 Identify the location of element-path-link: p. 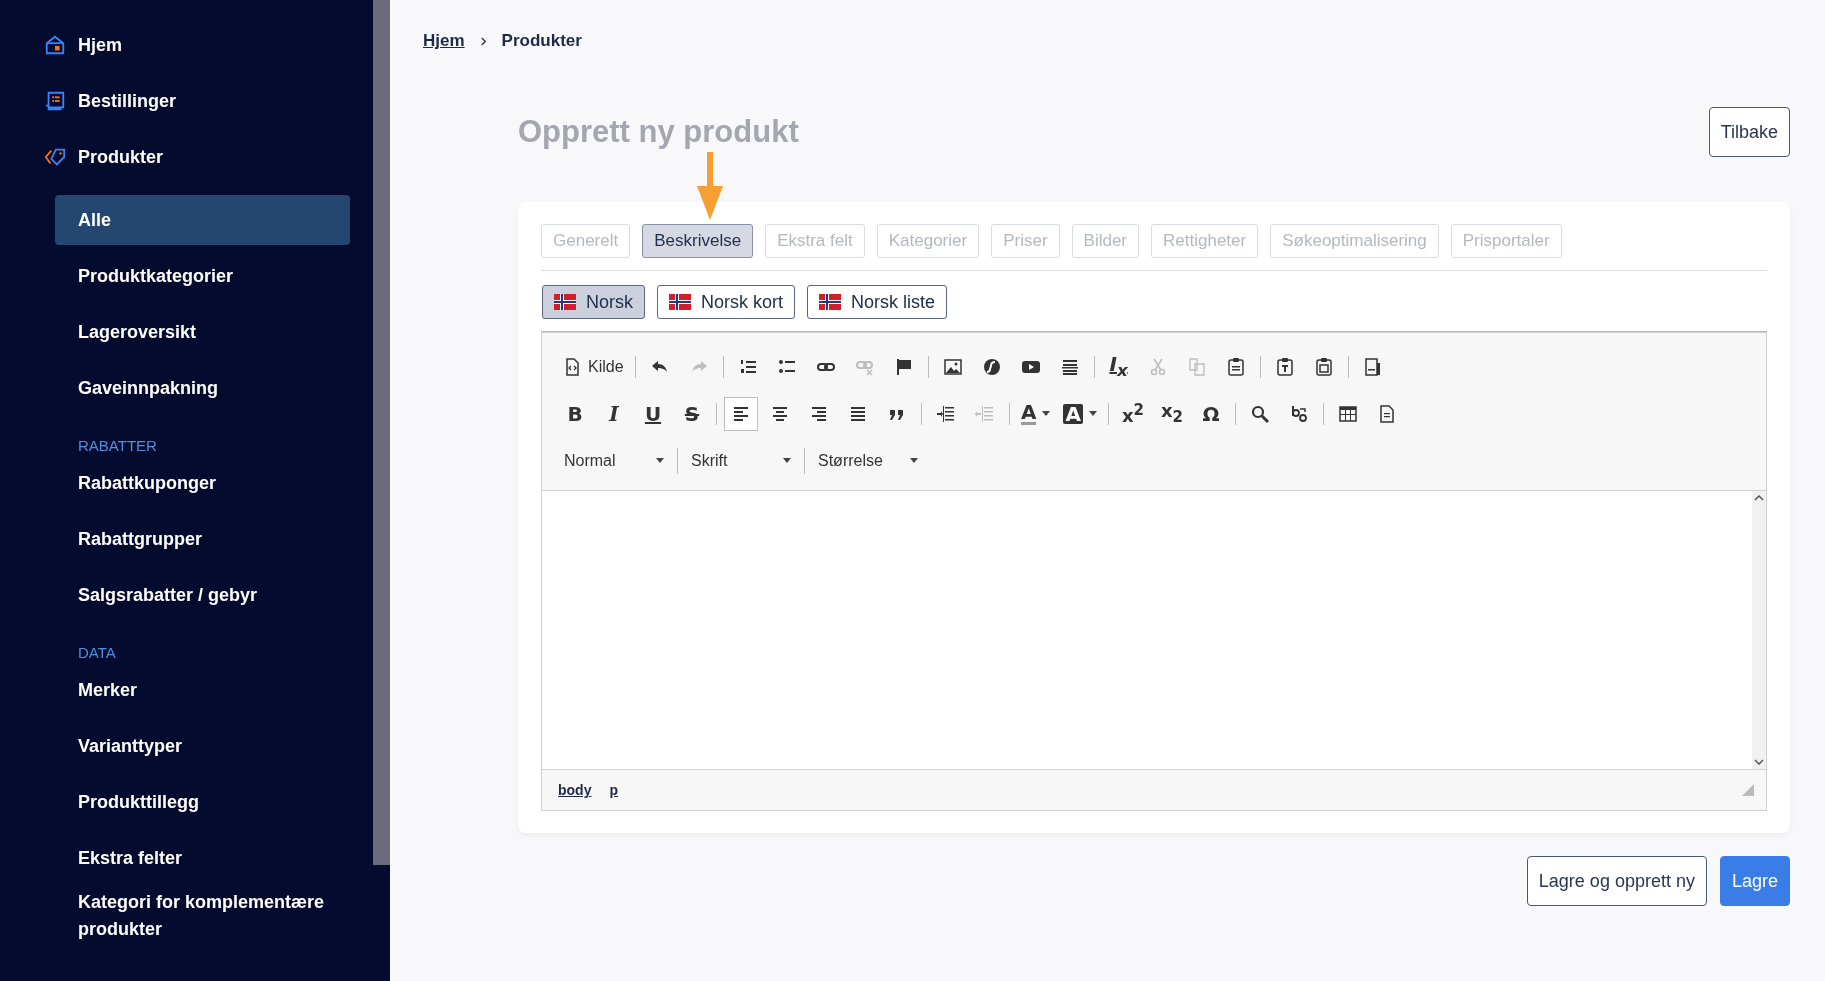
(613, 790).